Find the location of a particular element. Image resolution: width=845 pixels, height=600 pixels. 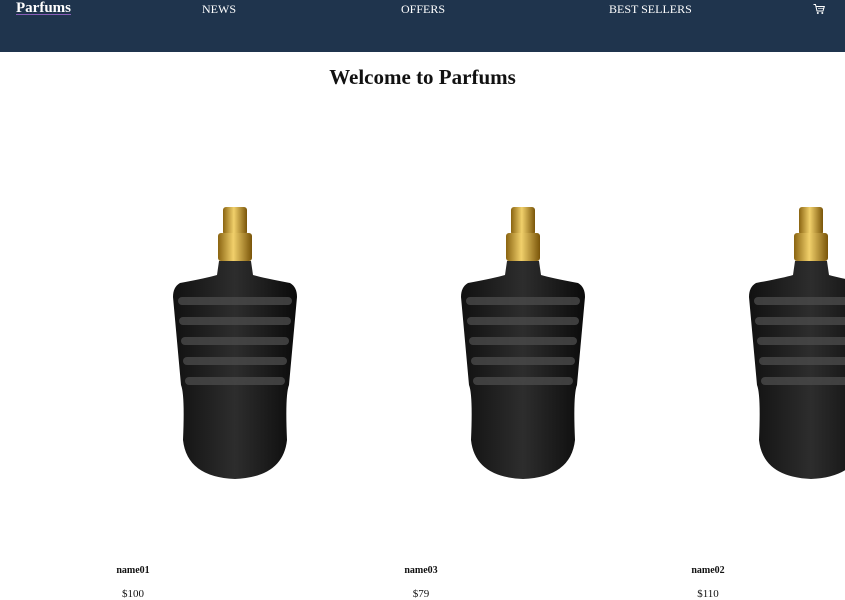

brand-logo-link: Parfums is located at coordinates (43, 8).